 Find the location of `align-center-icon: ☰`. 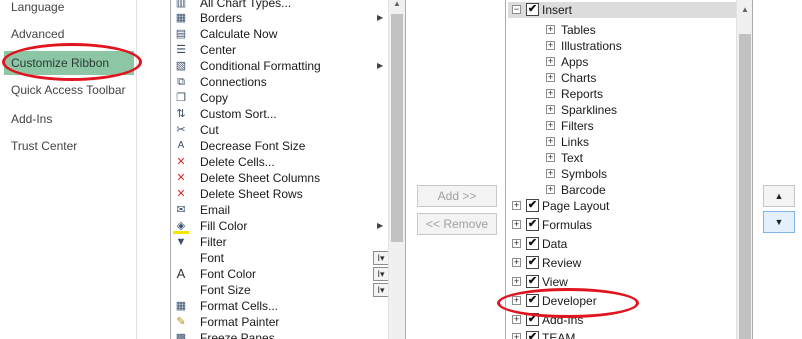

align-center-icon: ☰ is located at coordinates (181, 50).